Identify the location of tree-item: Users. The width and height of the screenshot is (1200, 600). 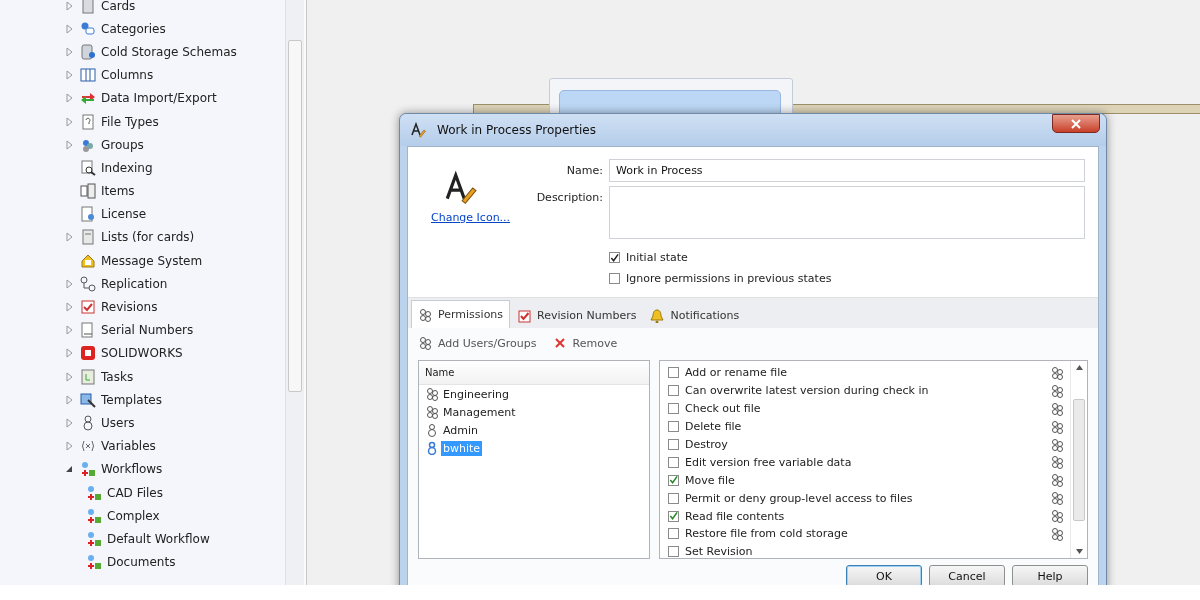
(174, 423).